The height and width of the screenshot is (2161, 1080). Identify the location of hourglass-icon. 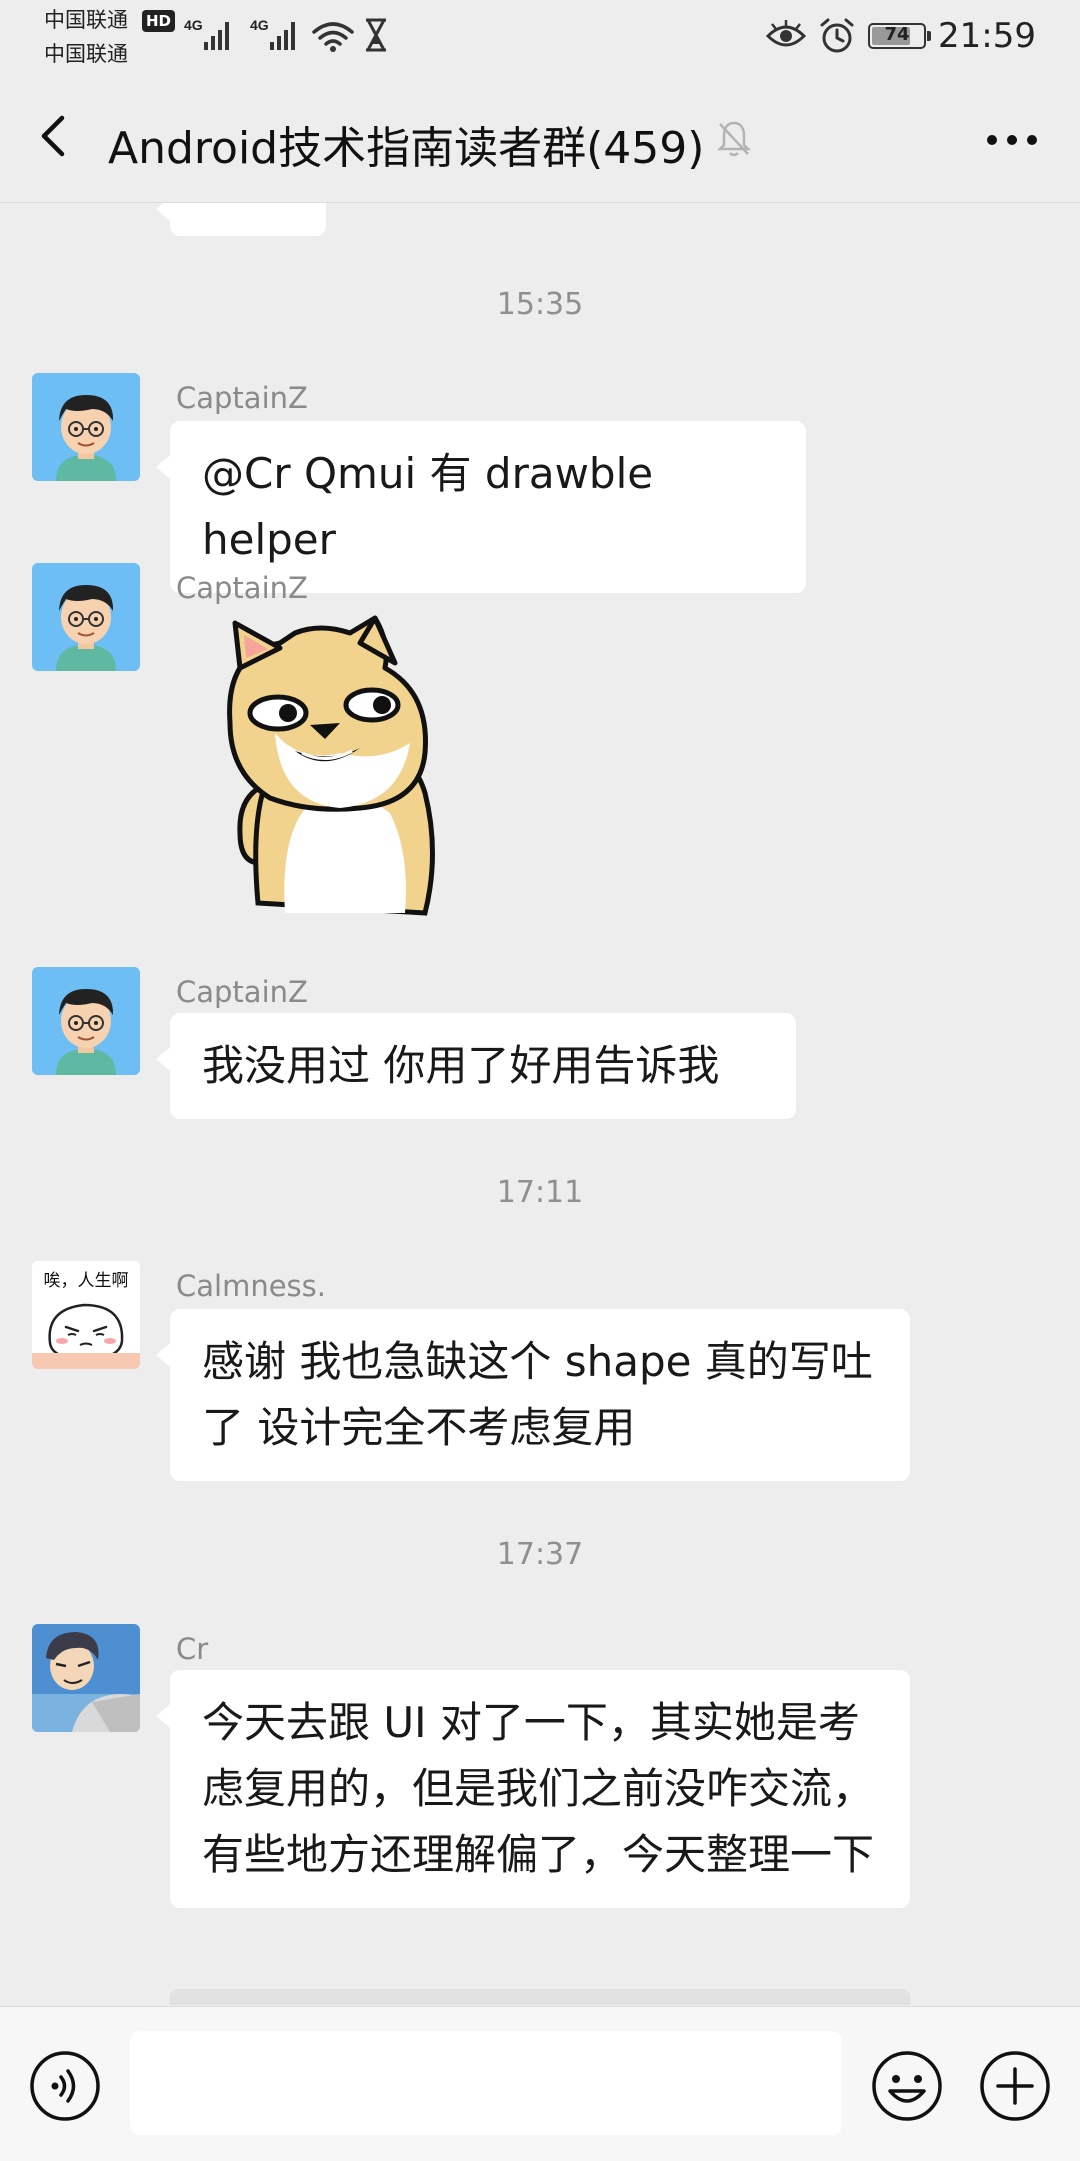
(376, 35).